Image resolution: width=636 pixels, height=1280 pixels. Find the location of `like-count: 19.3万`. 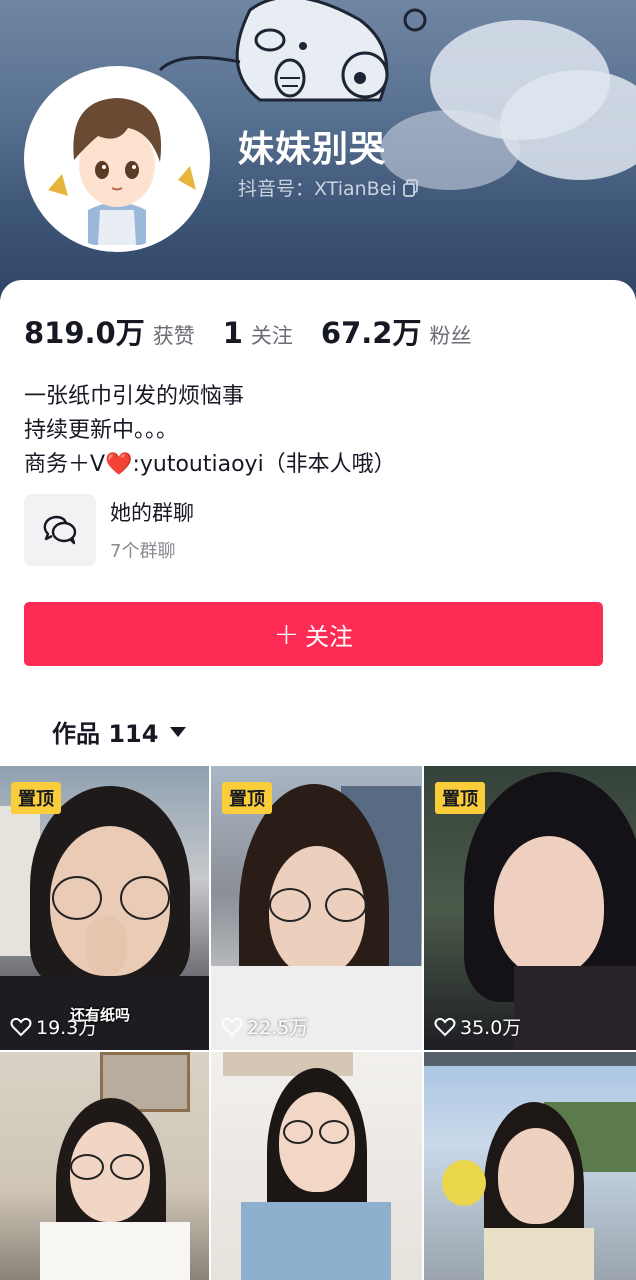

like-count: 19.3万 is located at coordinates (53, 1026).